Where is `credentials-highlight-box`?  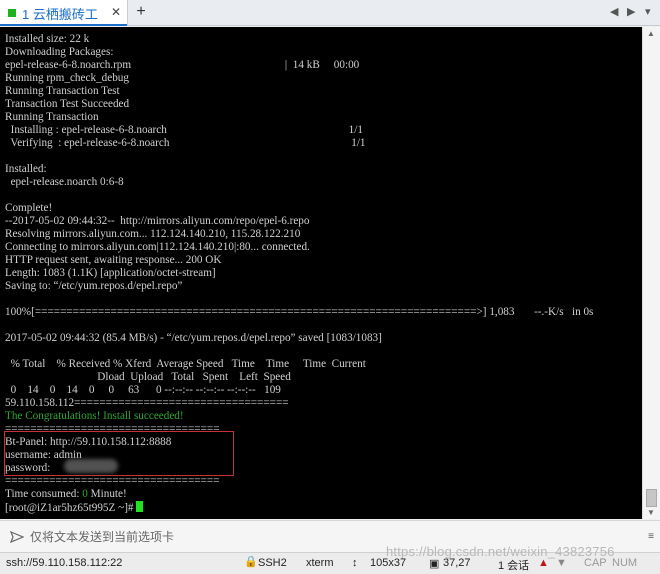
credentials-highlight-box is located at coordinates (119, 453).